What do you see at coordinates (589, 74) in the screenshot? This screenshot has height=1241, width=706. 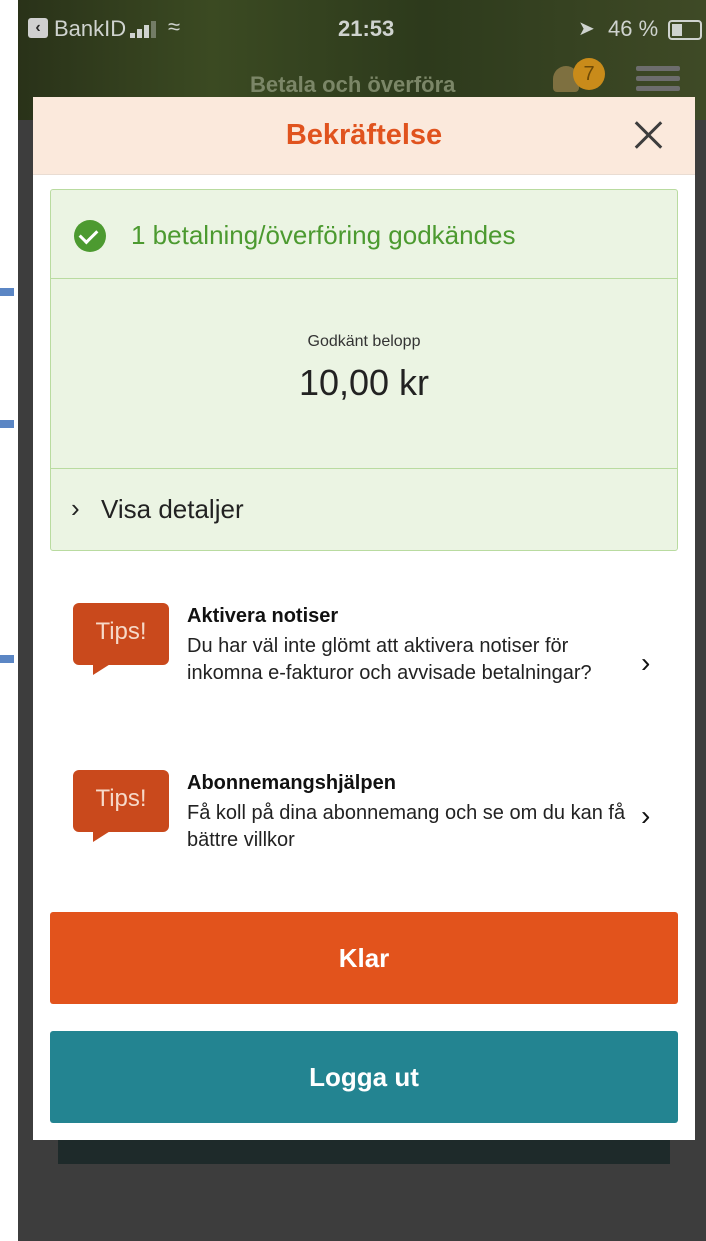 I see `notification-badge: 7` at bounding box center [589, 74].